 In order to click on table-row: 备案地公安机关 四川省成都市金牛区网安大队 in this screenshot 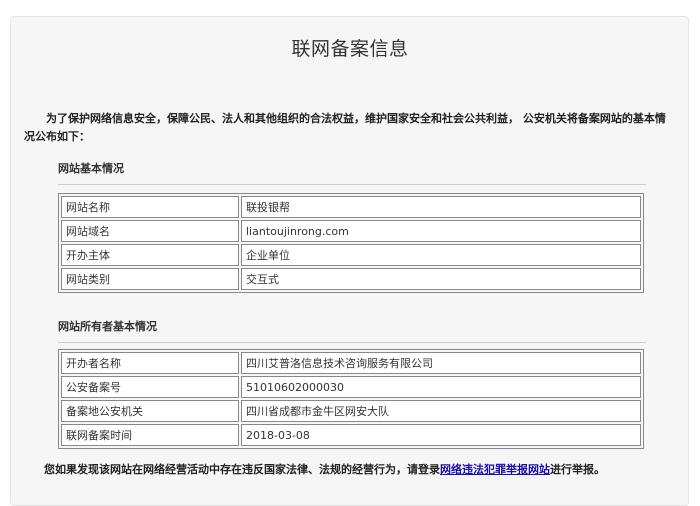, I will do `click(351, 411)`.